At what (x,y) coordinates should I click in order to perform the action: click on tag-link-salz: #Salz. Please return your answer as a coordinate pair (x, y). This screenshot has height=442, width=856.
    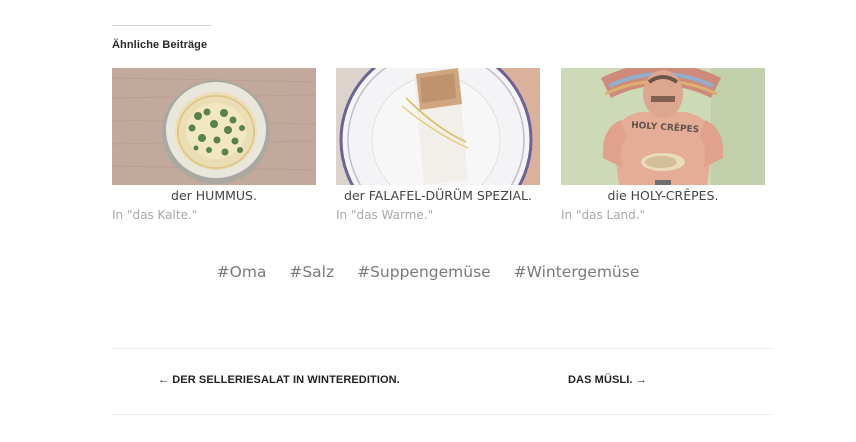
    Looking at the image, I should click on (311, 272).